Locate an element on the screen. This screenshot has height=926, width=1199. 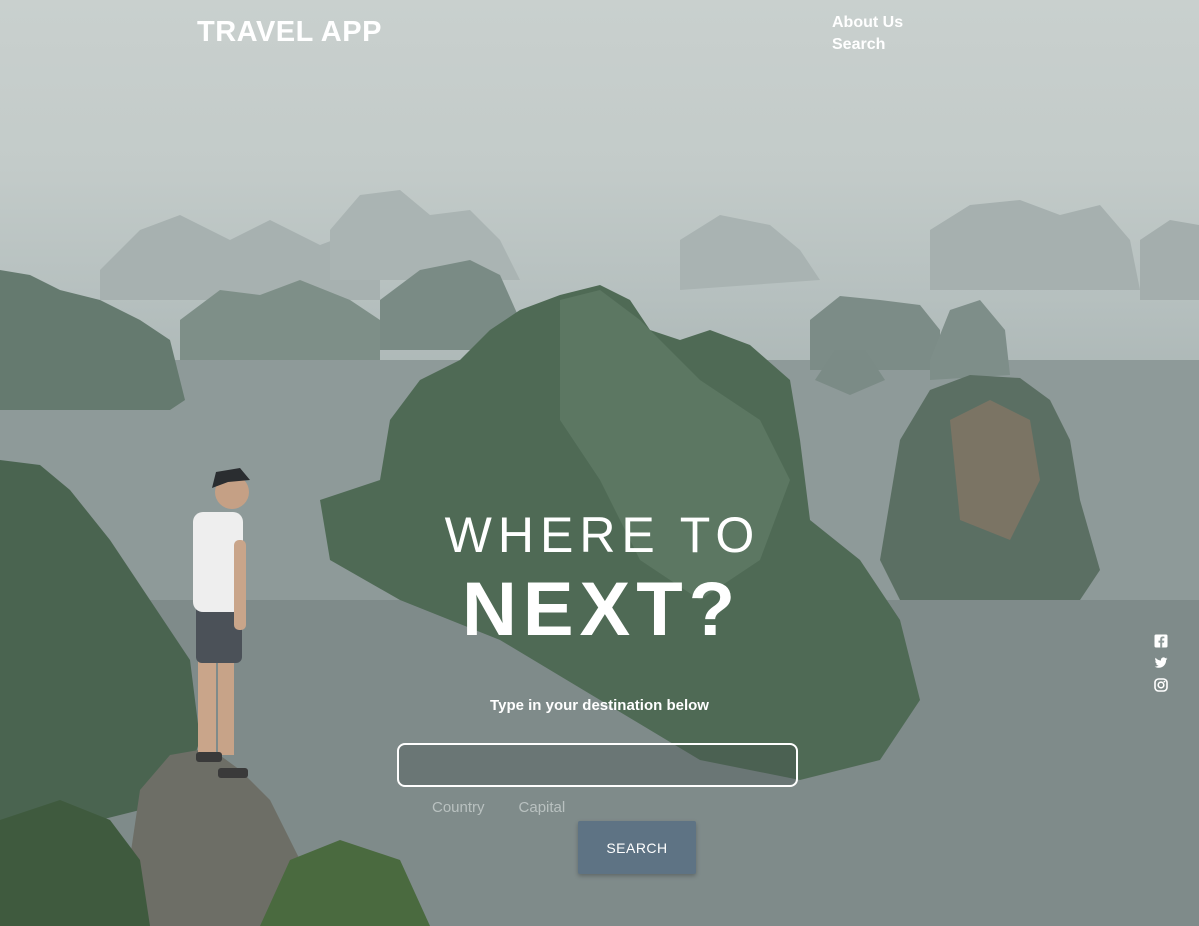
twitter-icon is located at coordinates (1161, 663).